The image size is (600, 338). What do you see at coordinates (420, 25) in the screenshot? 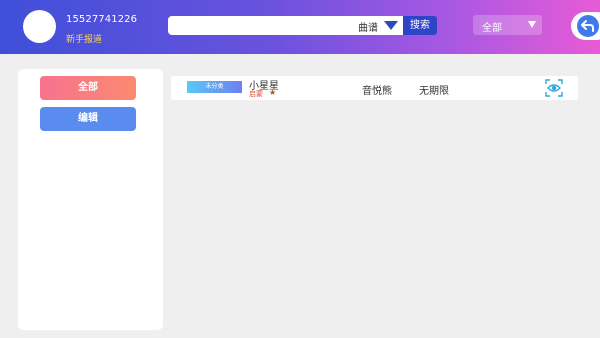
I see `search-button: 搜索` at bounding box center [420, 25].